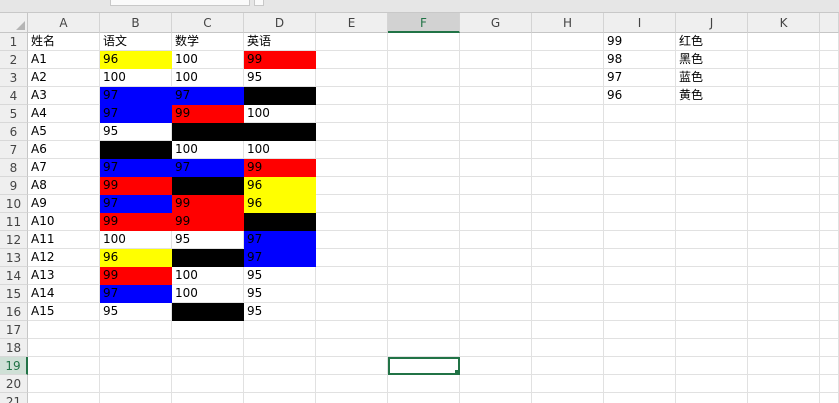 This screenshot has width=839, height=403. What do you see at coordinates (496, 366) in the screenshot?
I see `cell-g19` at bounding box center [496, 366].